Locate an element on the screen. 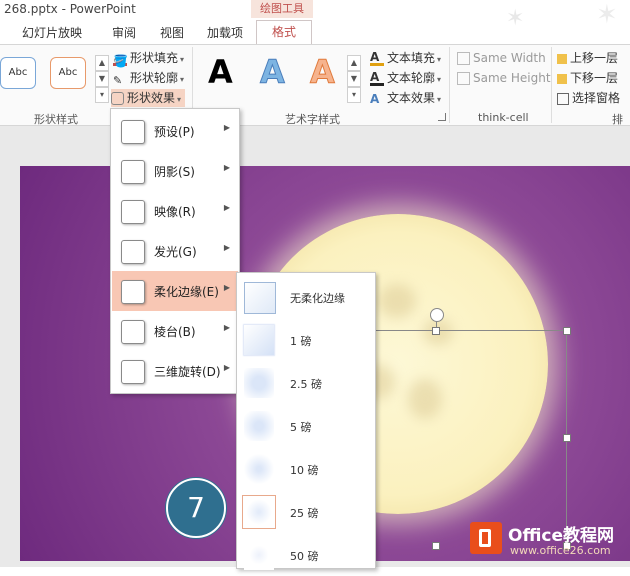  shape-outline-button: ✎ 形状轮廓 ▾ is located at coordinates (148, 78).